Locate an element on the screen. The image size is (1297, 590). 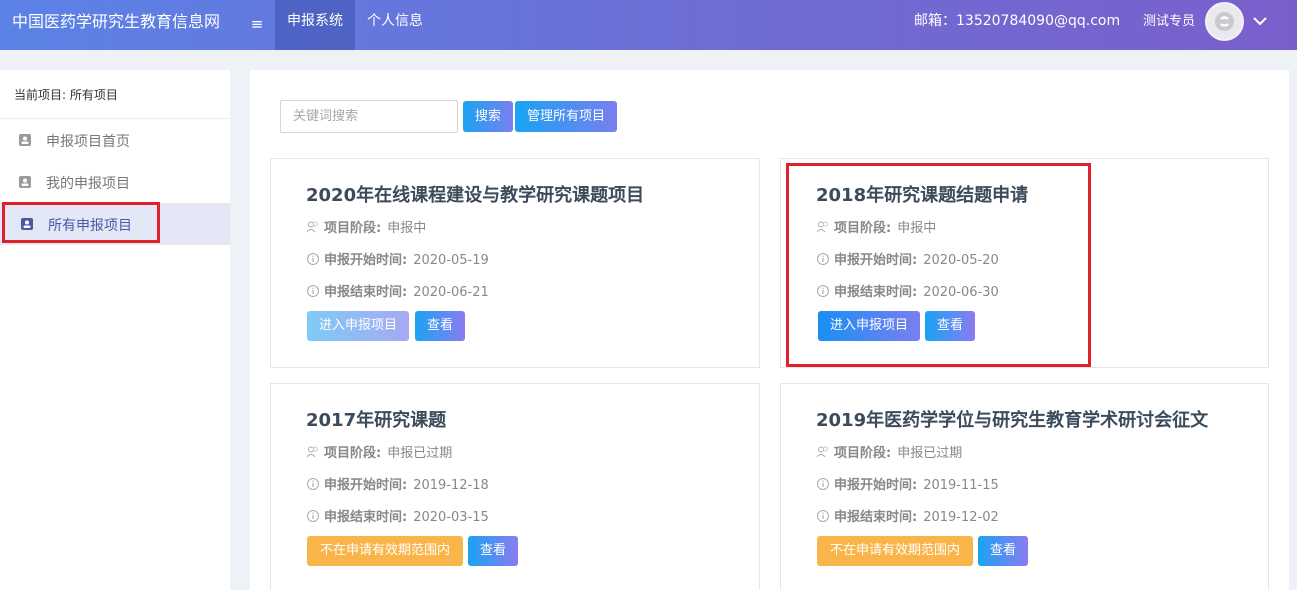
end-time-value: 2020-03-15 is located at coordinates (451, 517).